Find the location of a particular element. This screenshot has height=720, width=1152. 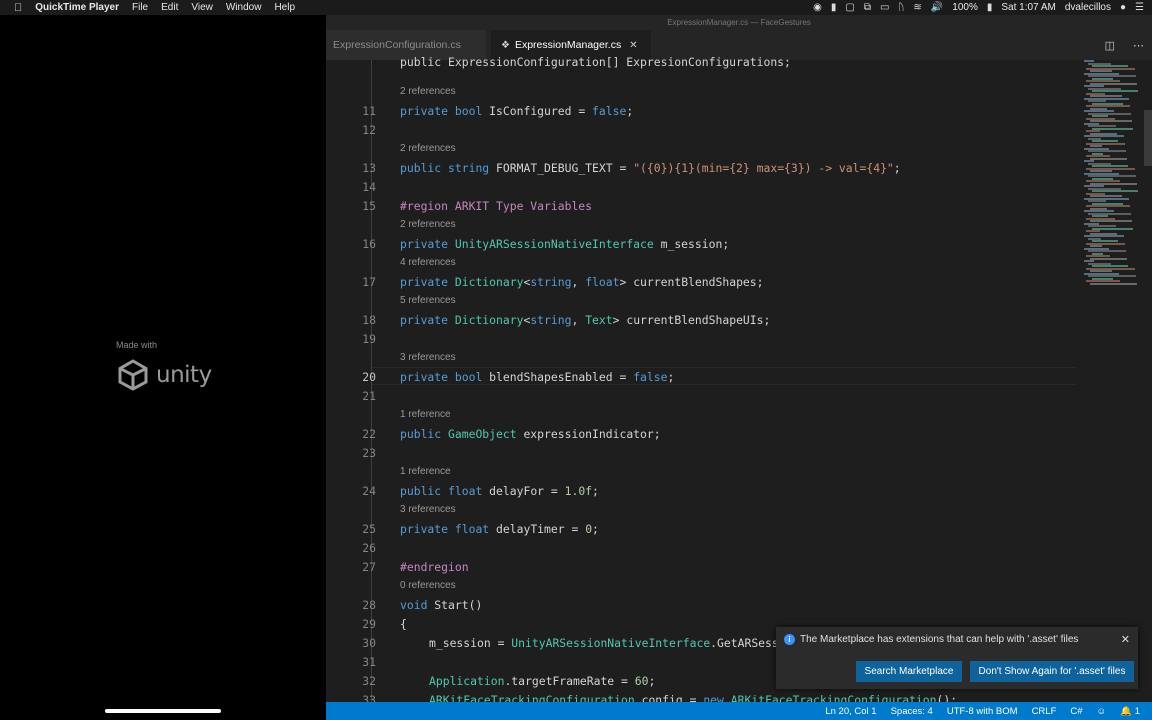

code-line: public GameObject expressionIndicator; is located at coordinates (530, 434).